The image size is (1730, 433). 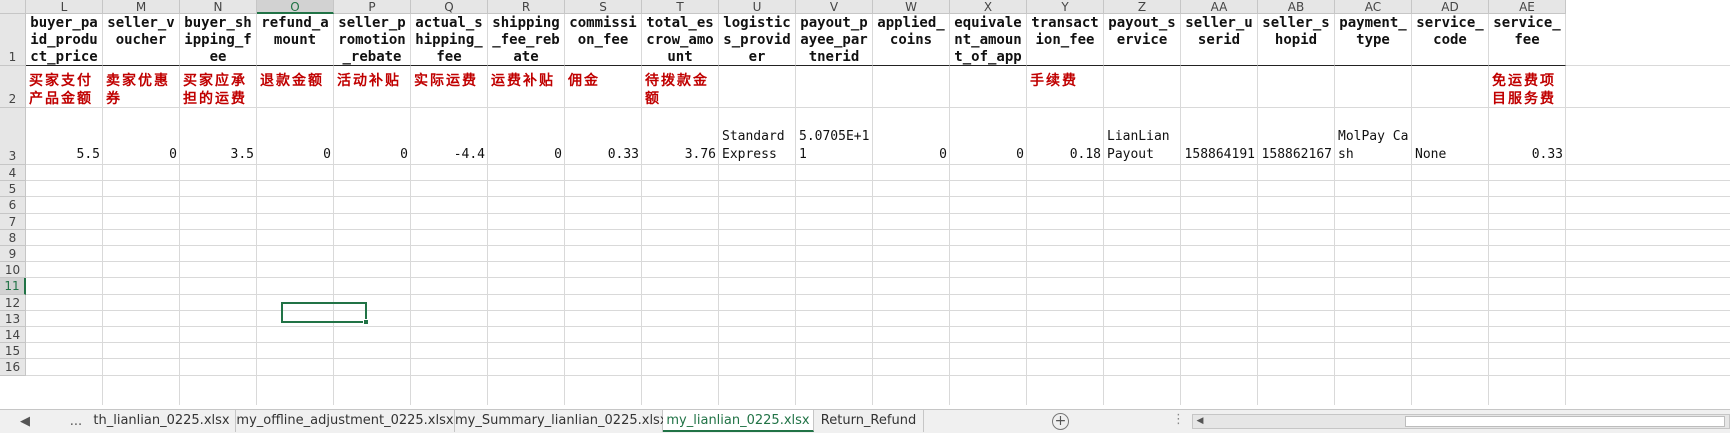 What do you see at coordinates (1296, 7) in the screenshot?
I see `column-header-ab: AB` at bounding box center [1296, 7].